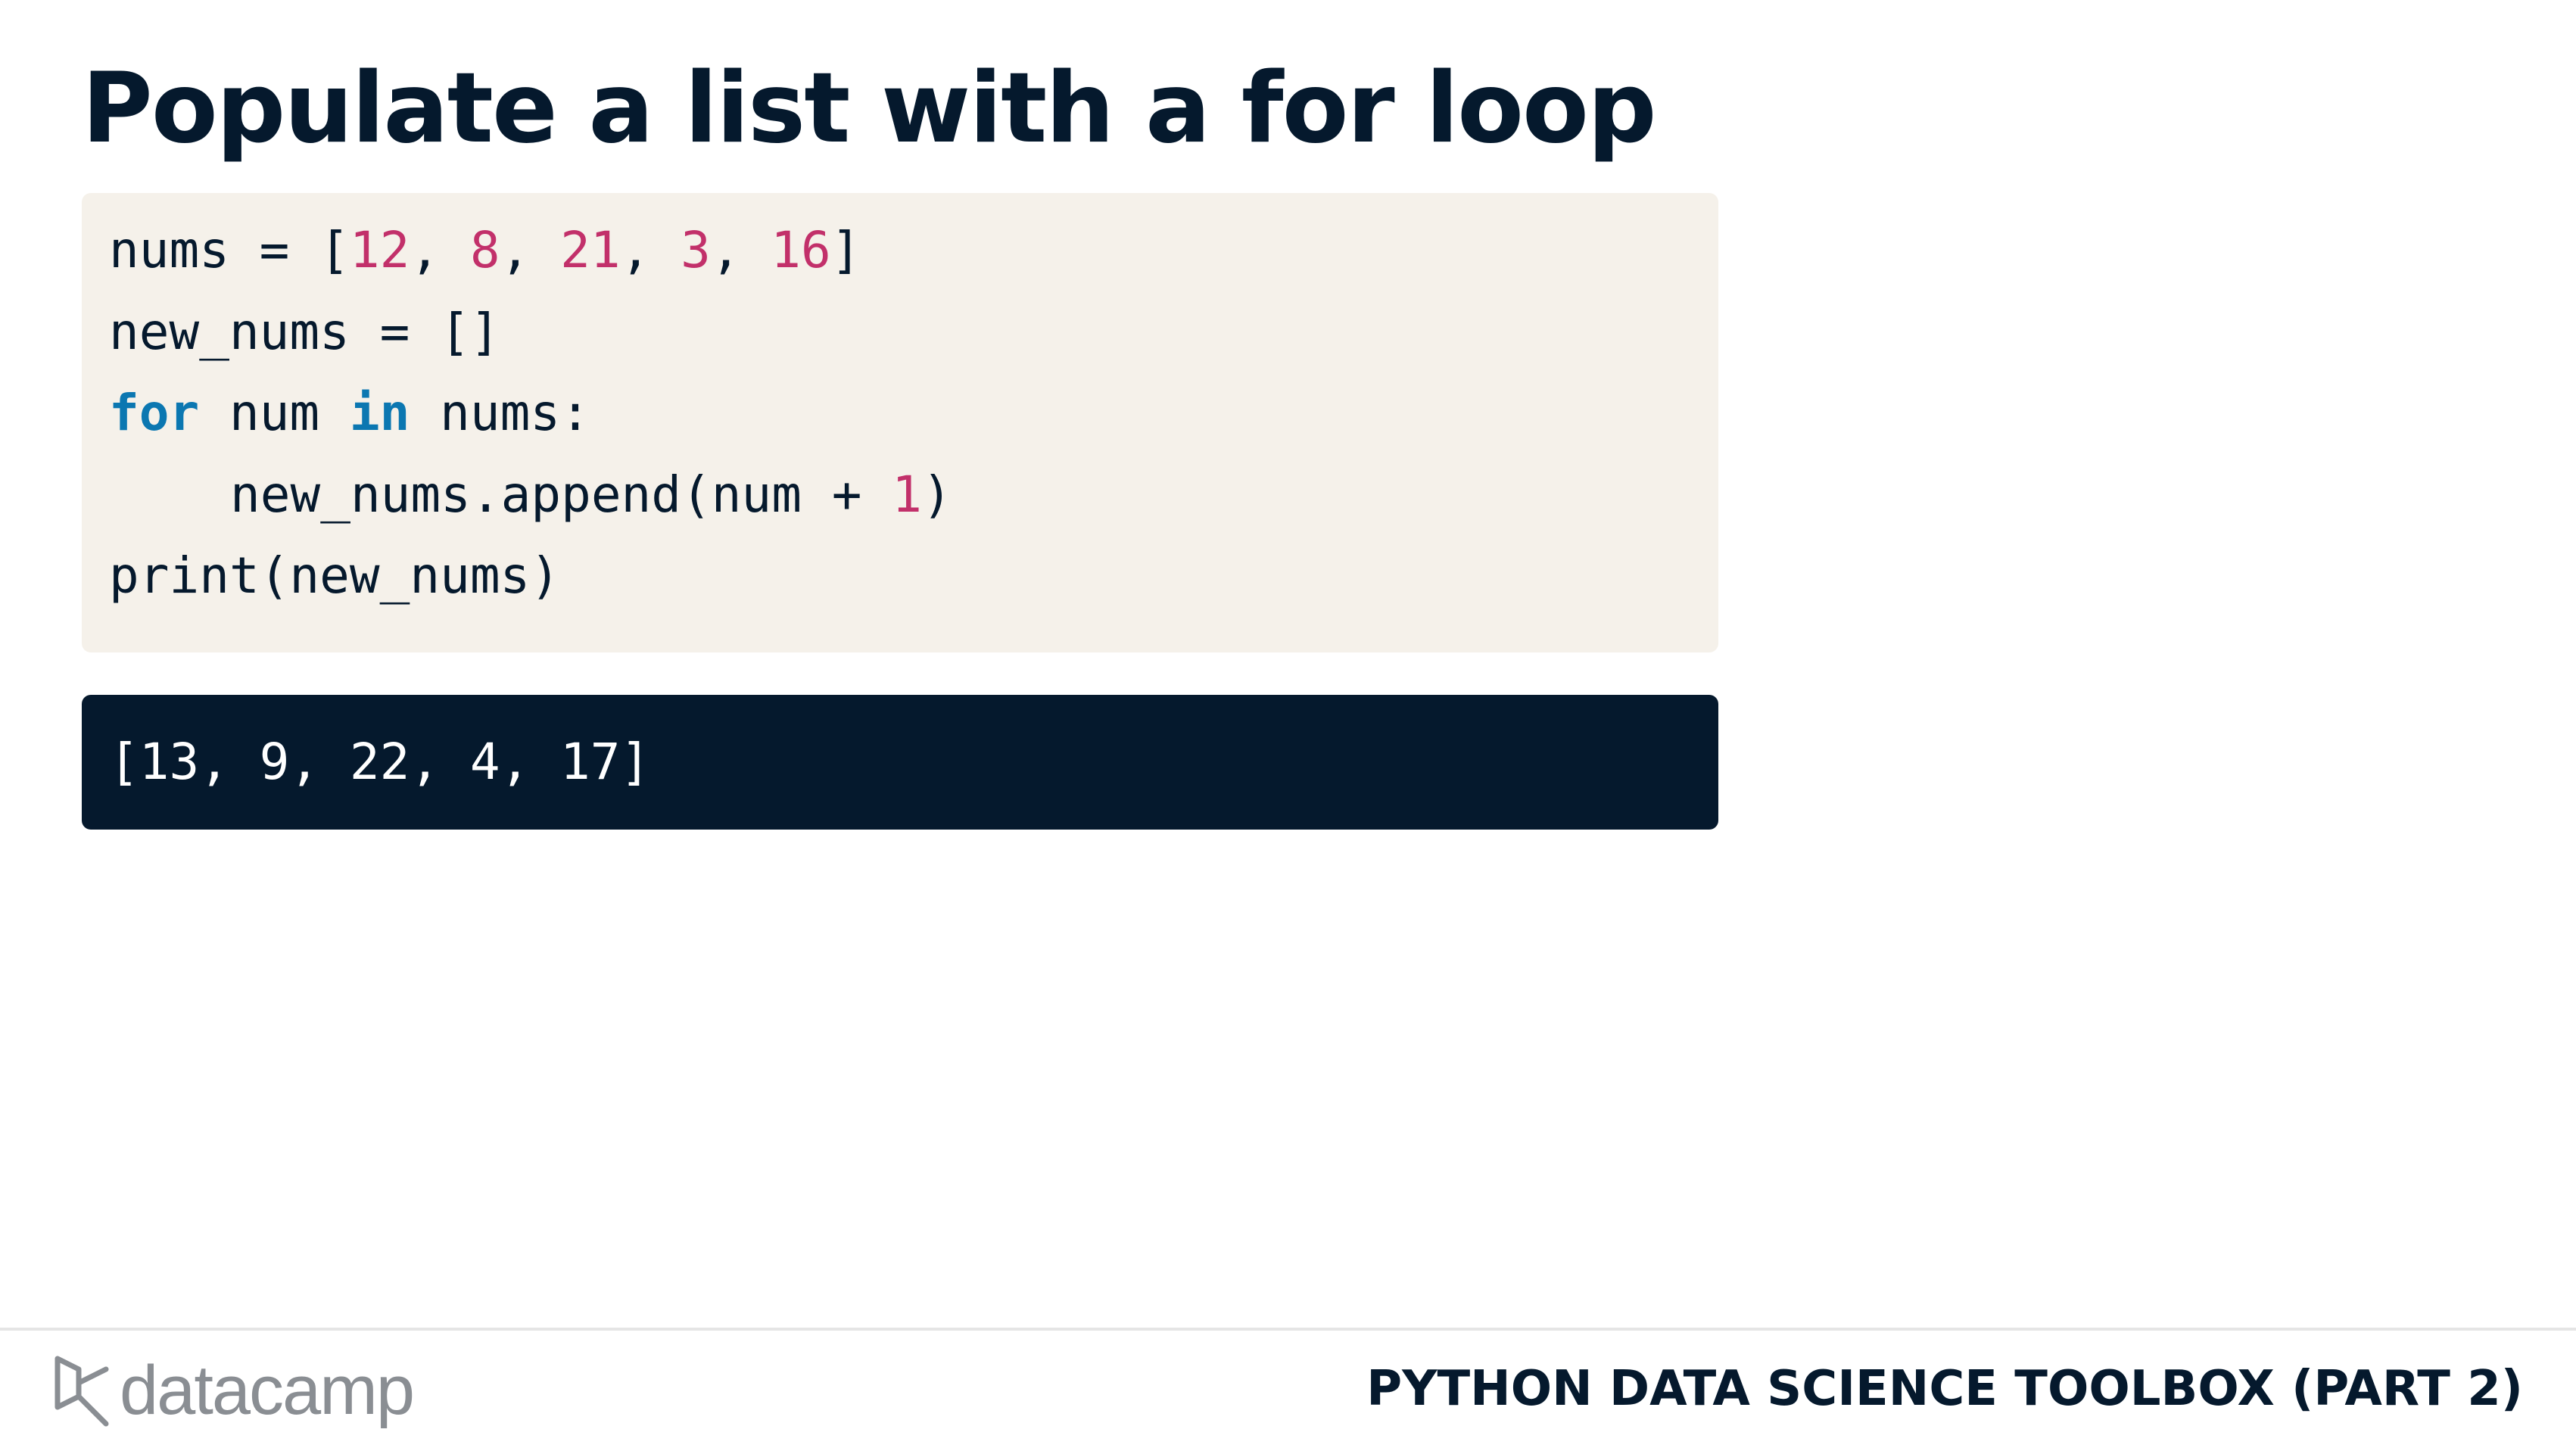 This screenshot has width=2576, height=1451. Describe the element at coordinates (349, 413) in the screenshot. I see `code-line-3: for num in nums:` at that location.